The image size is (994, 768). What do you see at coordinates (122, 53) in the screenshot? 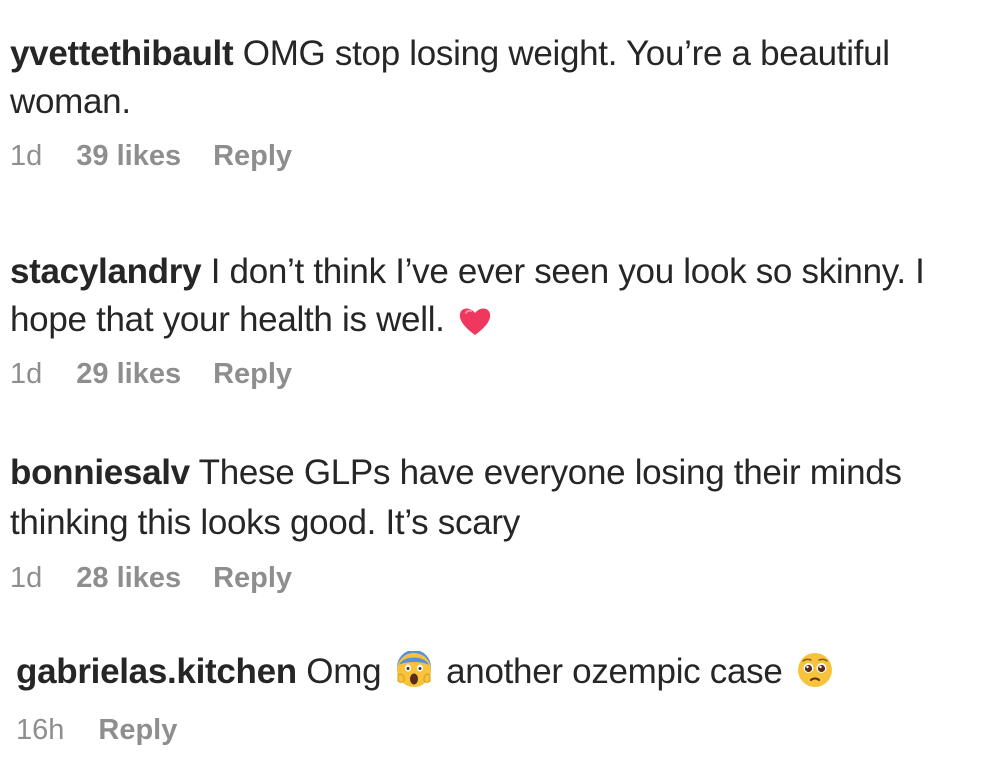
I see `comment-username: yvettethibault` at bounding box center [122, 53].